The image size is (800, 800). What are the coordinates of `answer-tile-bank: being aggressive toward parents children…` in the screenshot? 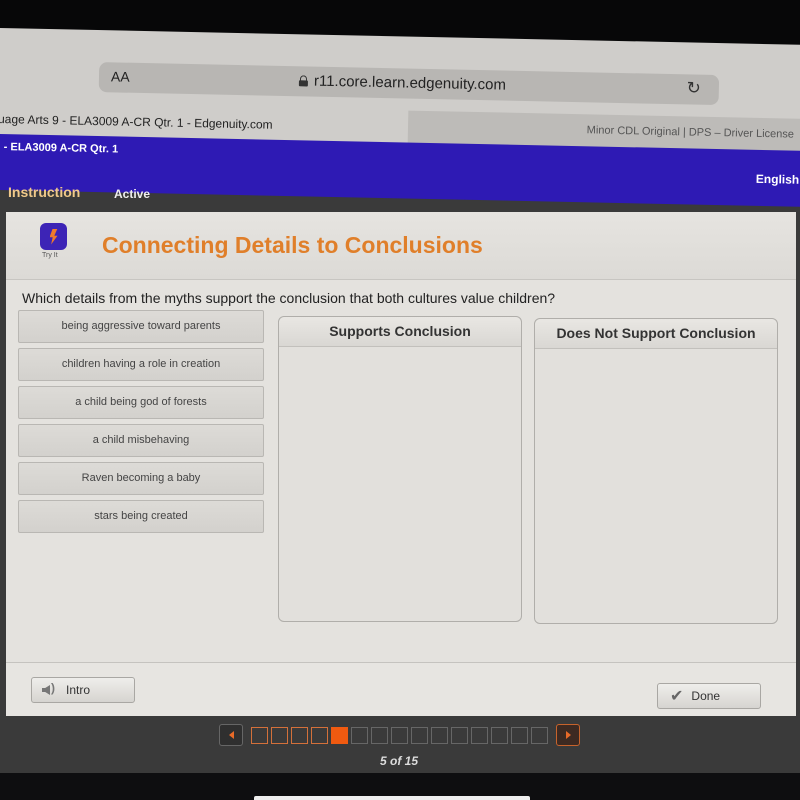 It's located at (142, 424).